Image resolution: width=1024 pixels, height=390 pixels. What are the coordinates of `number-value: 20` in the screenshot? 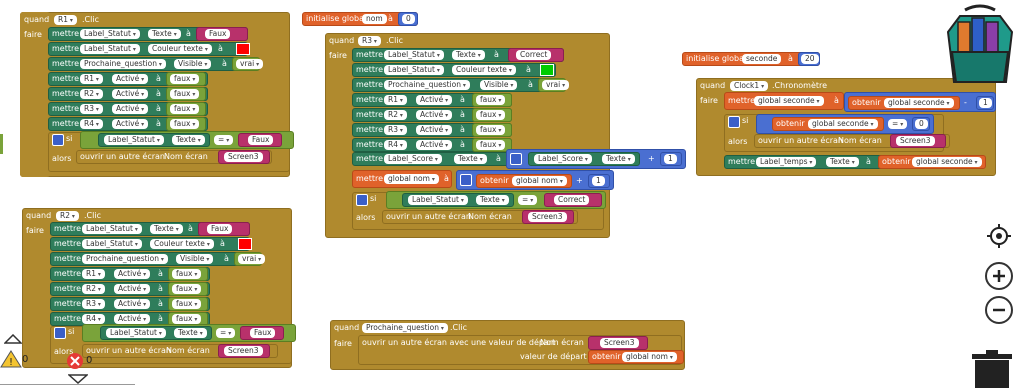 It's located at (810, 59).